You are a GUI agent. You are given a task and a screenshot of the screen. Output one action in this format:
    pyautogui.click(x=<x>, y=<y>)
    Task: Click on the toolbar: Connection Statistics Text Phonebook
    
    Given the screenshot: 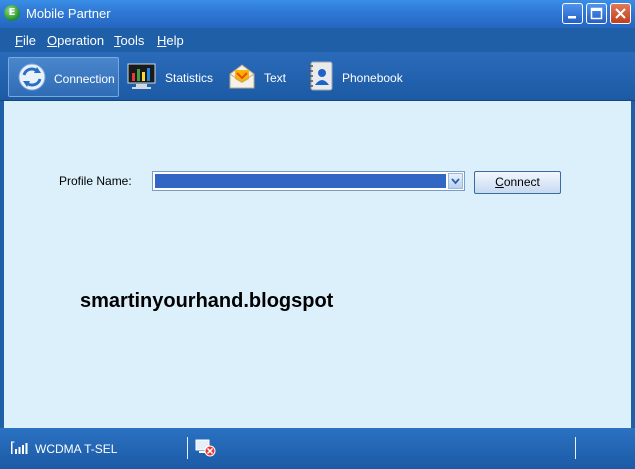 What is the action you would take?
    pyautogui.click(x=317, y=76)
    